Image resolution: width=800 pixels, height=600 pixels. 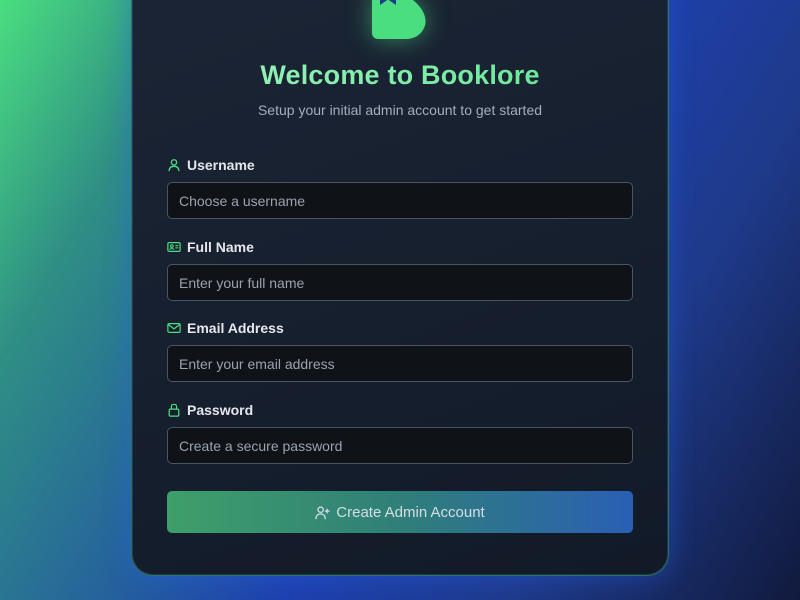 I want to click on password-input, so click(x=400, y=445).